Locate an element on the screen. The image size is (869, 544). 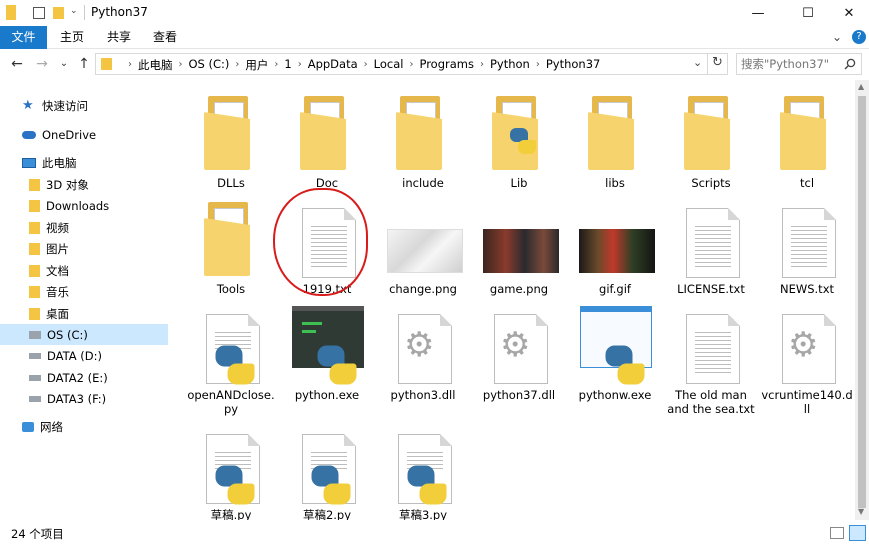
sidebar-item-videos: 视频 is located at coordinates (113, 227).